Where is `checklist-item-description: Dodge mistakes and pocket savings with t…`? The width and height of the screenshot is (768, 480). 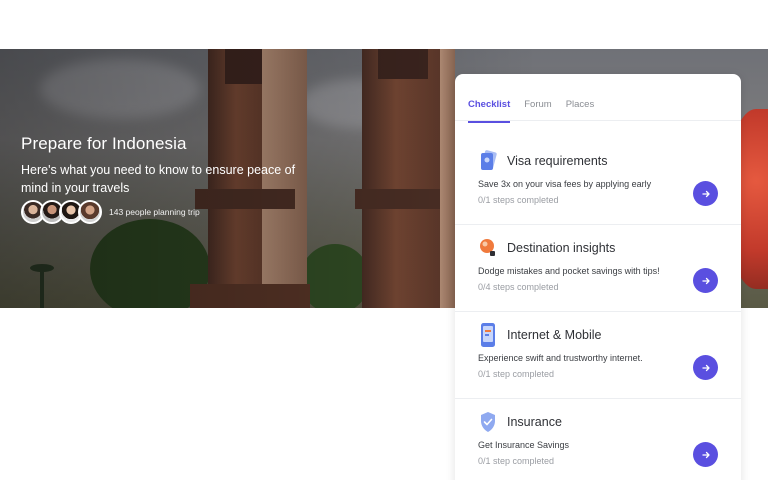 checklist-item-description: Dodge mistakes and pocket savings with t… is located at coordinates (569, 271).